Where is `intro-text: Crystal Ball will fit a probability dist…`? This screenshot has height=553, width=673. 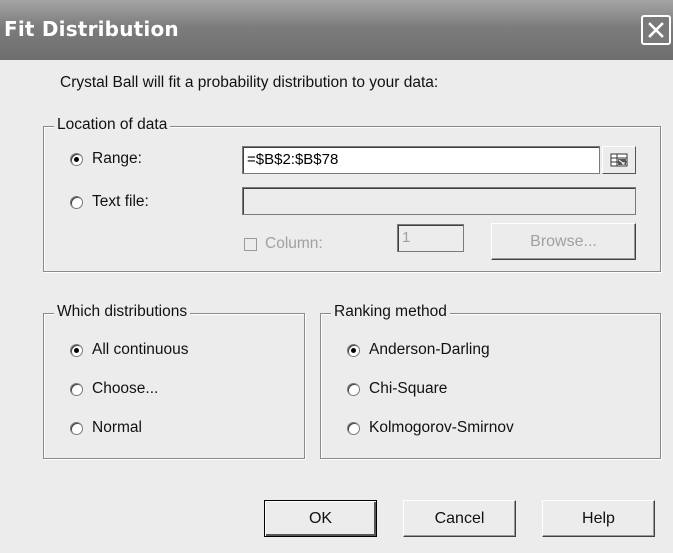 intro-text: Crystal Ball will fit a probability dist… is located at coordinates (249, 82).